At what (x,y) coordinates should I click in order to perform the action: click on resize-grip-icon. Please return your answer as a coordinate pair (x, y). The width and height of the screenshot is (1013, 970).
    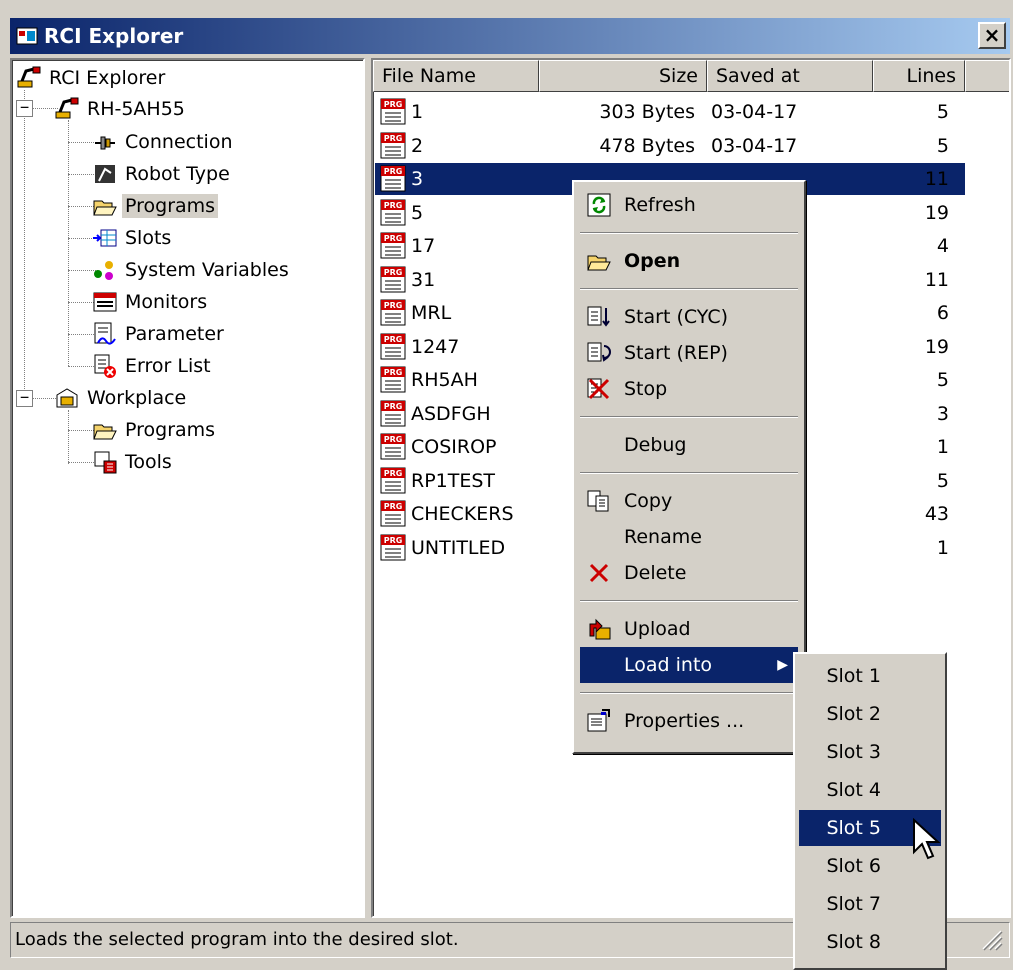
    Looking at the image, I should click on (990, 938).